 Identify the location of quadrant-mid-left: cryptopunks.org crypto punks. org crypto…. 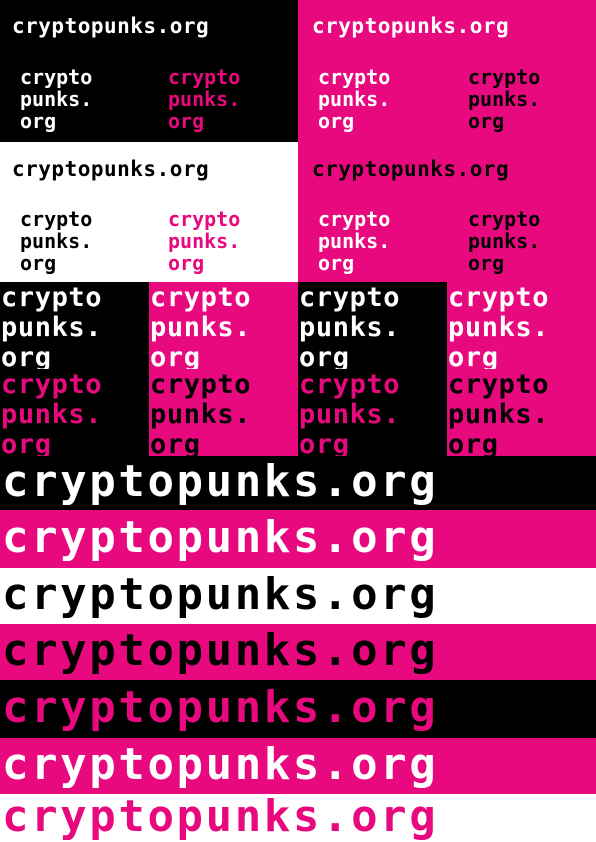
(149, 212).